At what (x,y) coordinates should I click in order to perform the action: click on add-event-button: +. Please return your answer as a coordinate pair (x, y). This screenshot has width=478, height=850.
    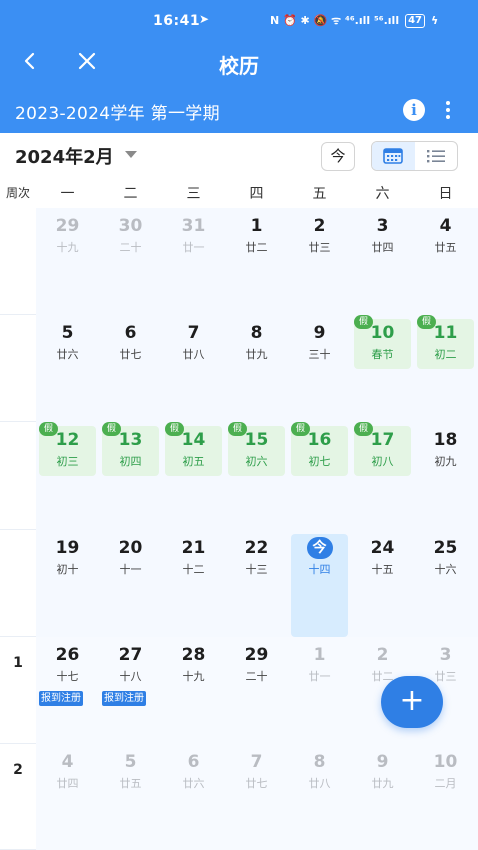
    Looking at the image, I should click on (412, 702).